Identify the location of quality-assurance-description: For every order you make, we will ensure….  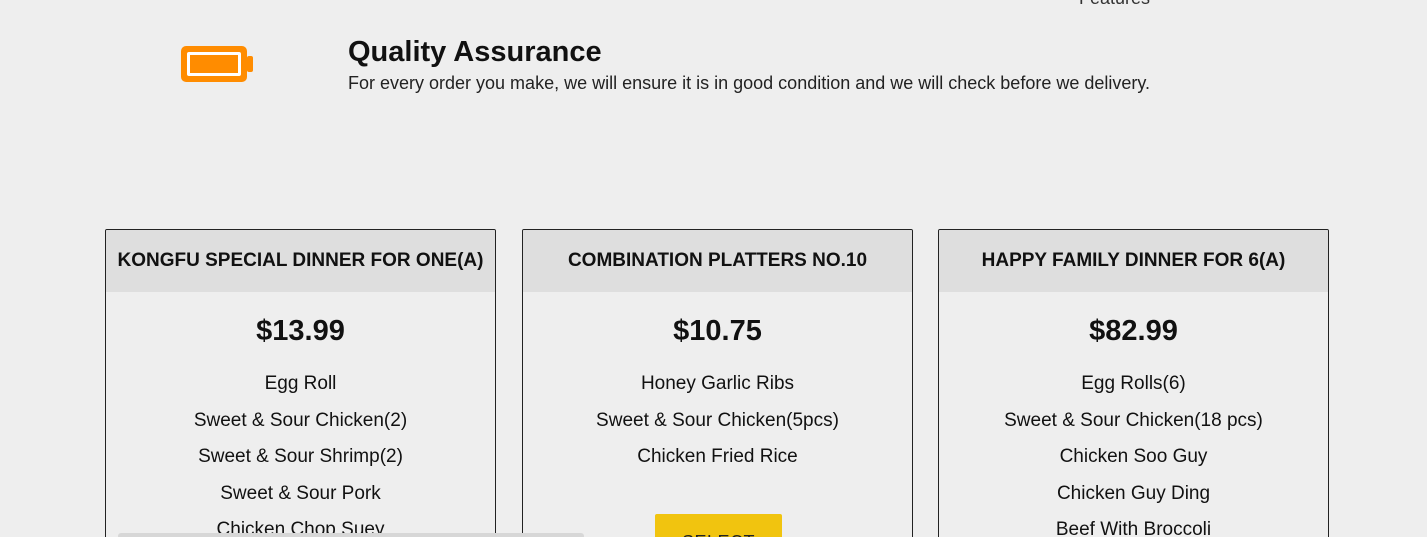
(749, 83).